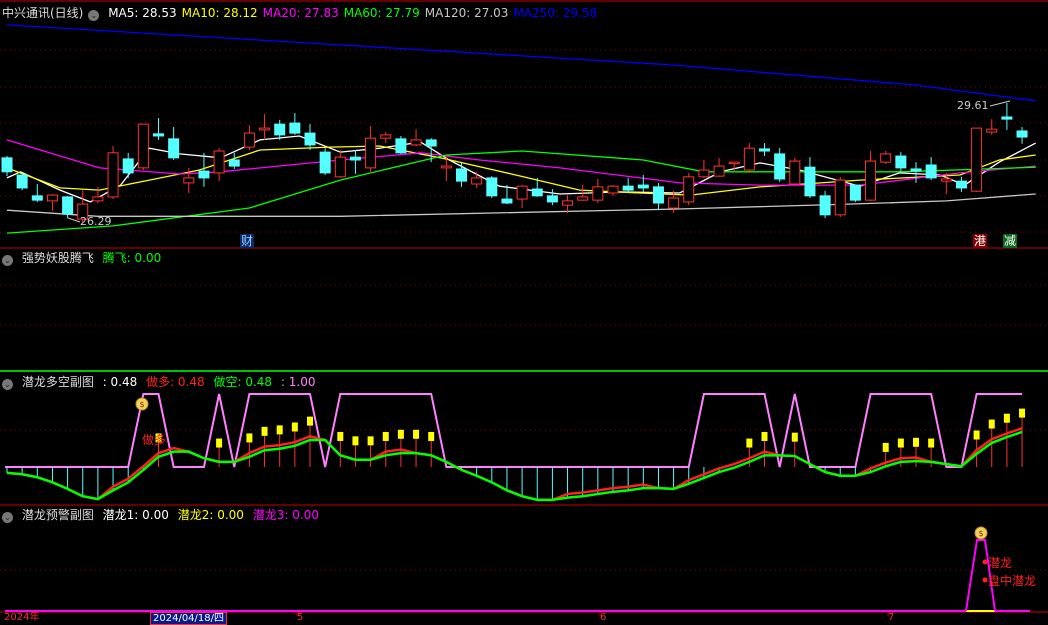 The image size is (1048, 625). What do you see at coordinates (132, 258) in the screenshot?
I see `panel2-value: 腾飞: 0.00` at bounding box center [132, 258].